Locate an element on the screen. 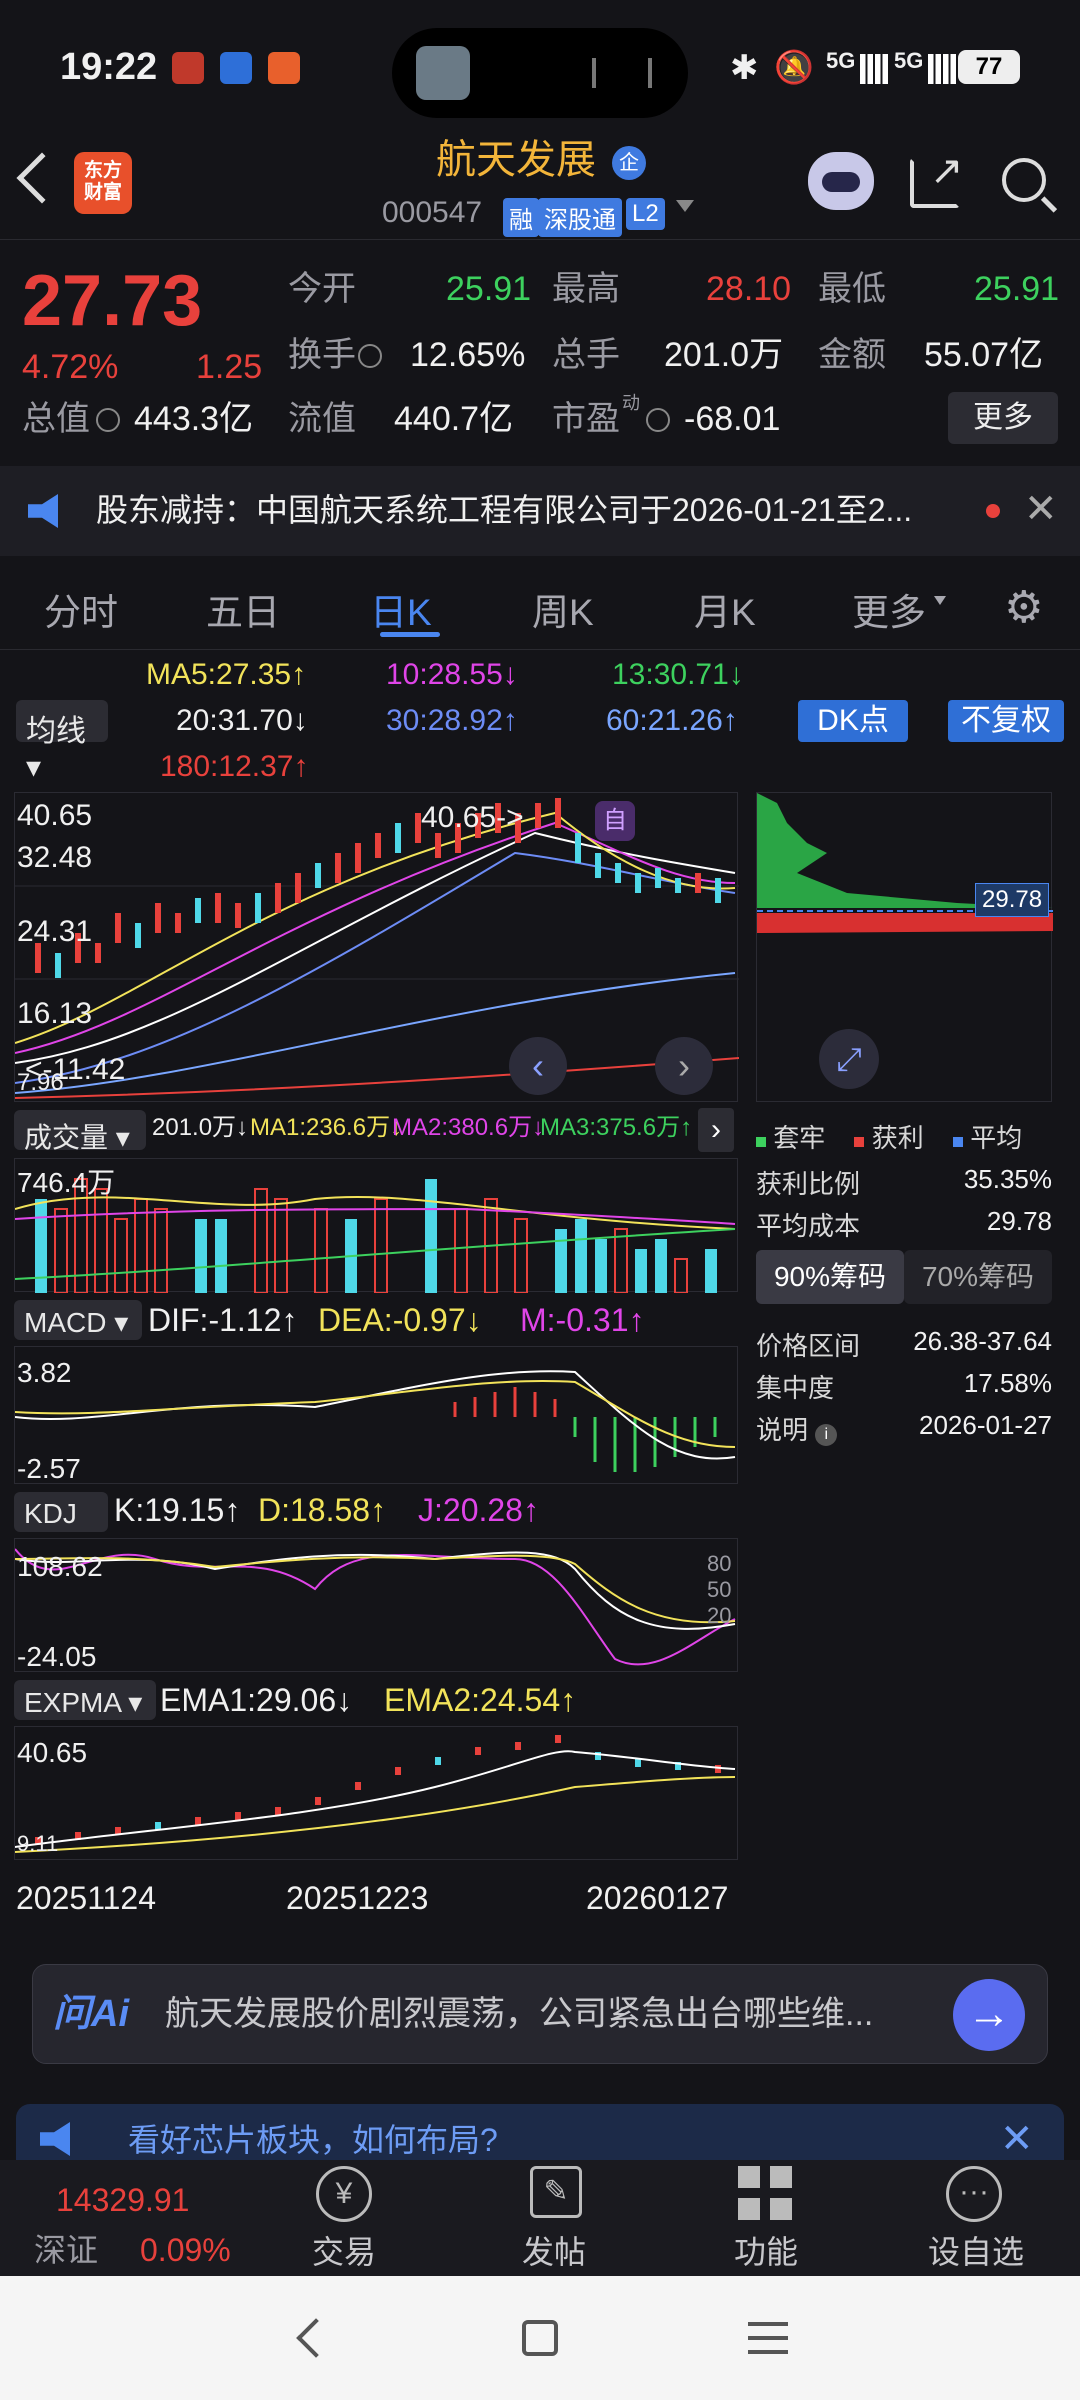 Image resolution: width=1080 pixels, height=2400 pixels. tab-weekly-k: 周K is located at coordinates (563, 609).